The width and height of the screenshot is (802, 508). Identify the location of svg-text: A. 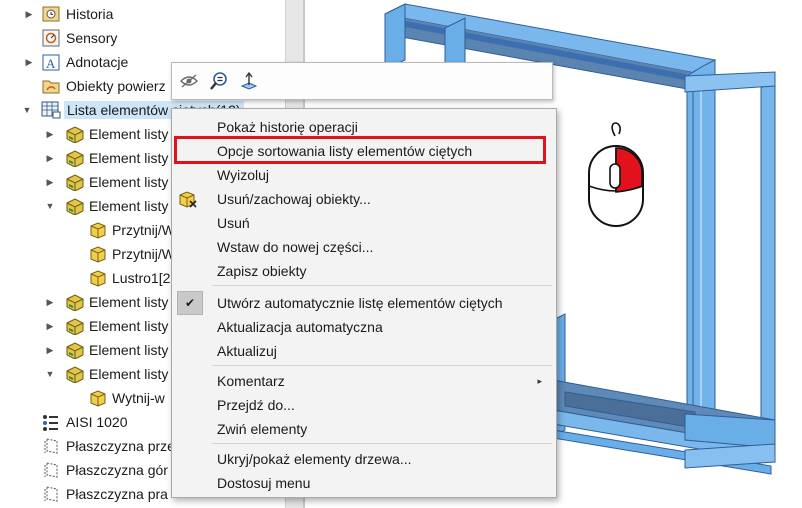
(51, 63).